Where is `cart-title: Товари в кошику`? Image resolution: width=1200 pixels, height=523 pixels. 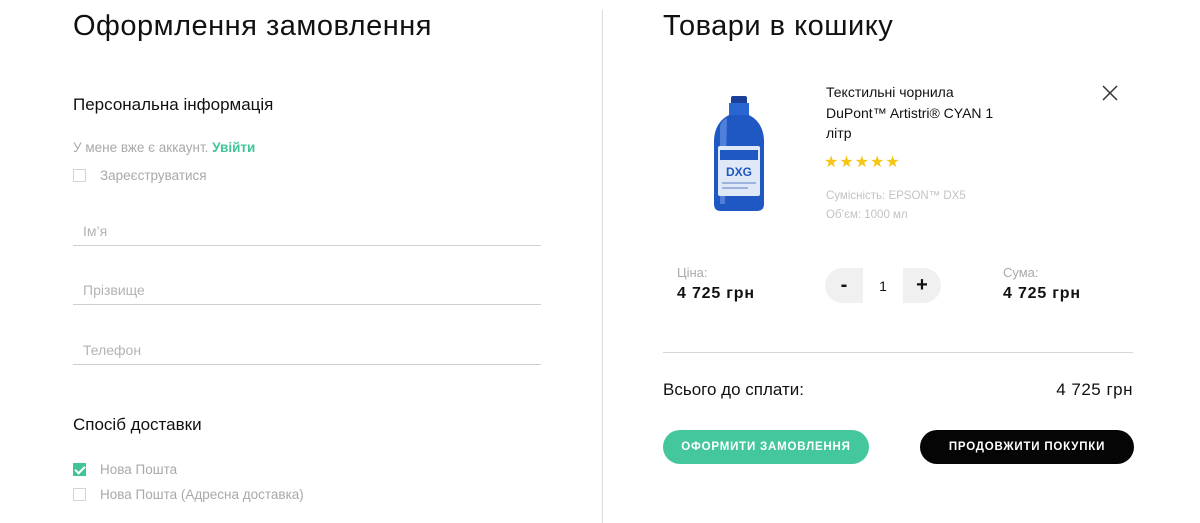
cart-title: Товари в кошику is located at coordinates (778, 26).